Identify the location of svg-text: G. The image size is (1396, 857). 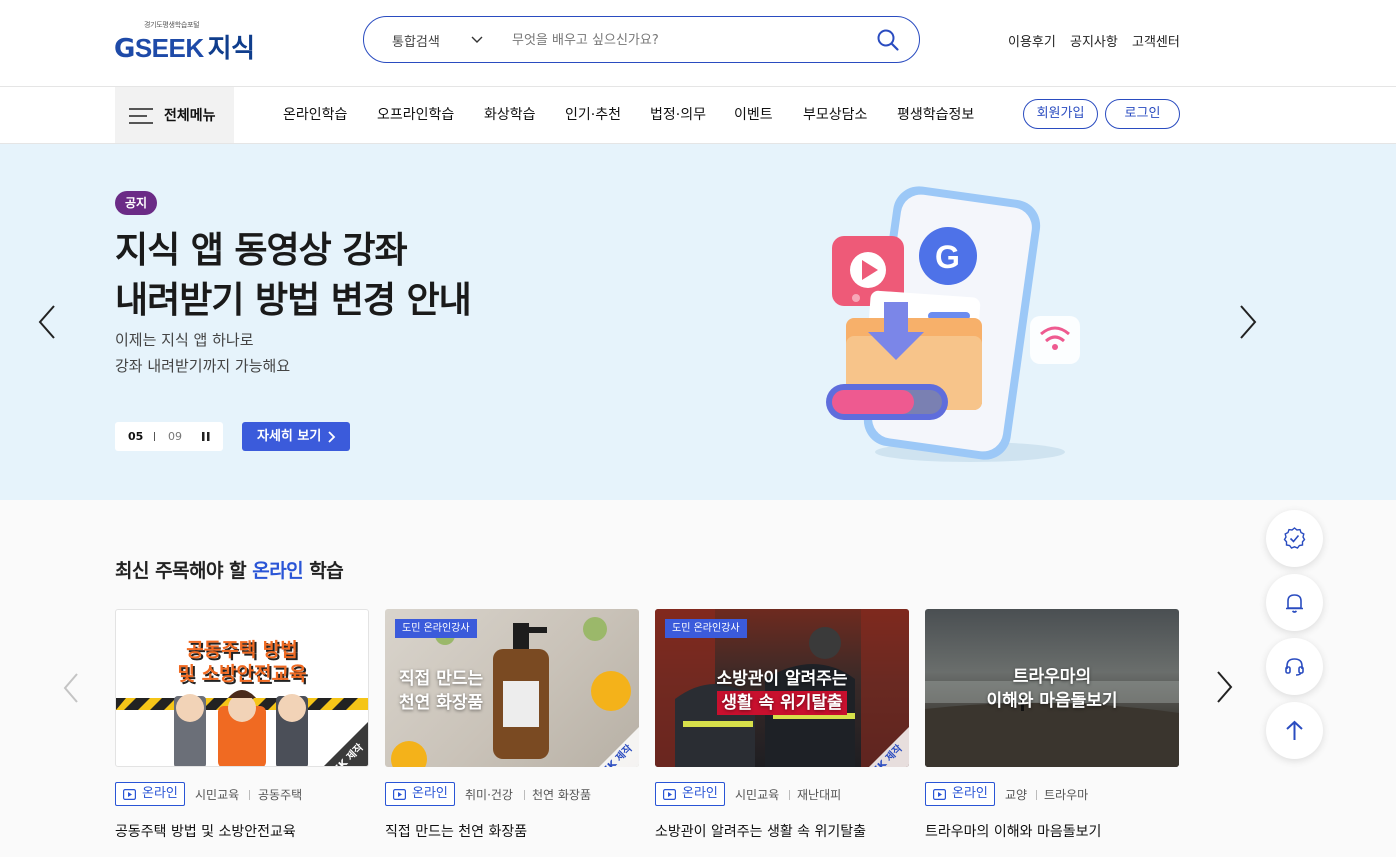
(947, 257).